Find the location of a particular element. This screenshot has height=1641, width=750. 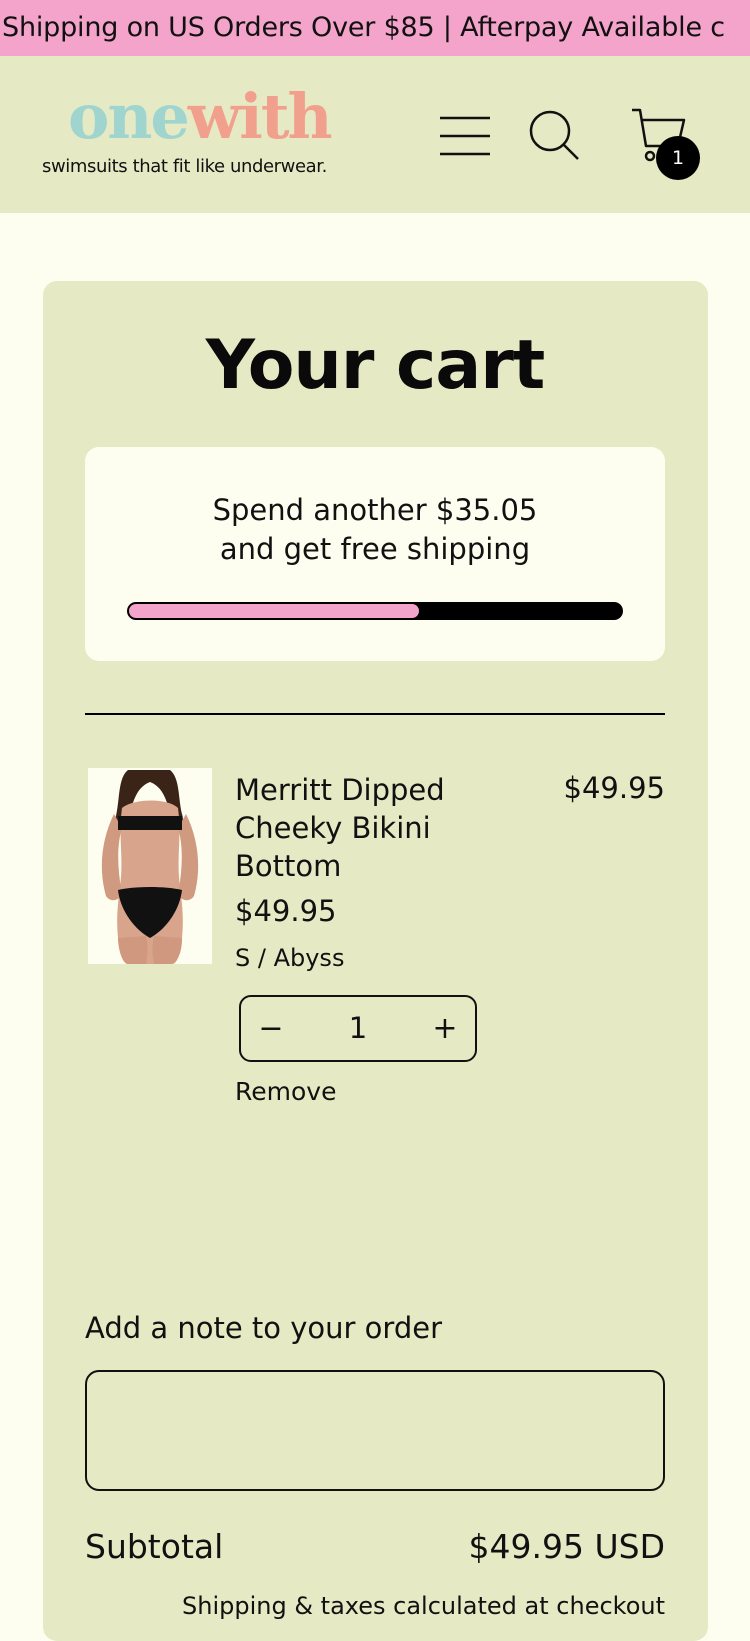

order-note-label: Add a note to your order is located at coordinates (263, 1328).